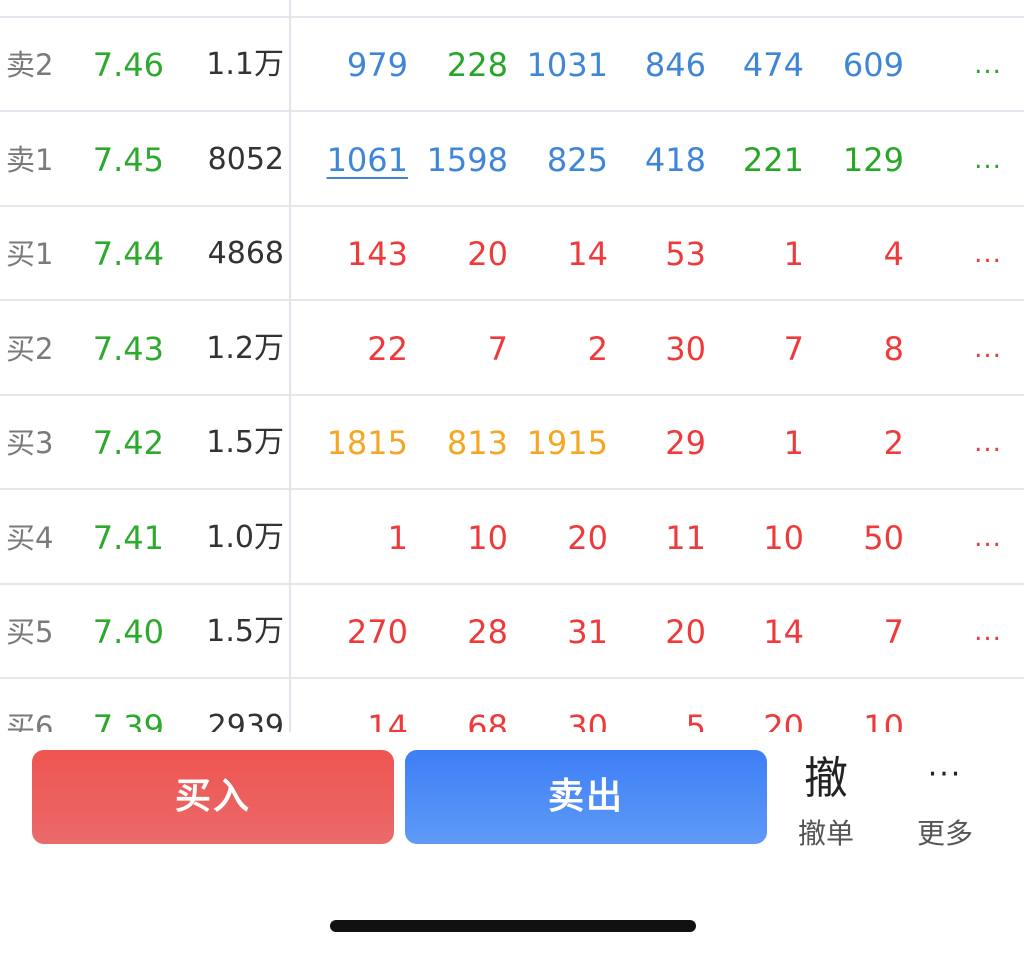  I want to click on volume-cell: 8052, so click(245, 159).